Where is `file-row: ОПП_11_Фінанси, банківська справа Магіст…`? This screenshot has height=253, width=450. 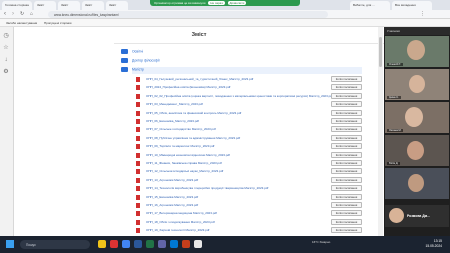
file-row: ОПП_11_Фінанси, банківська справа Магіст… is located at coordinates (247, 163).